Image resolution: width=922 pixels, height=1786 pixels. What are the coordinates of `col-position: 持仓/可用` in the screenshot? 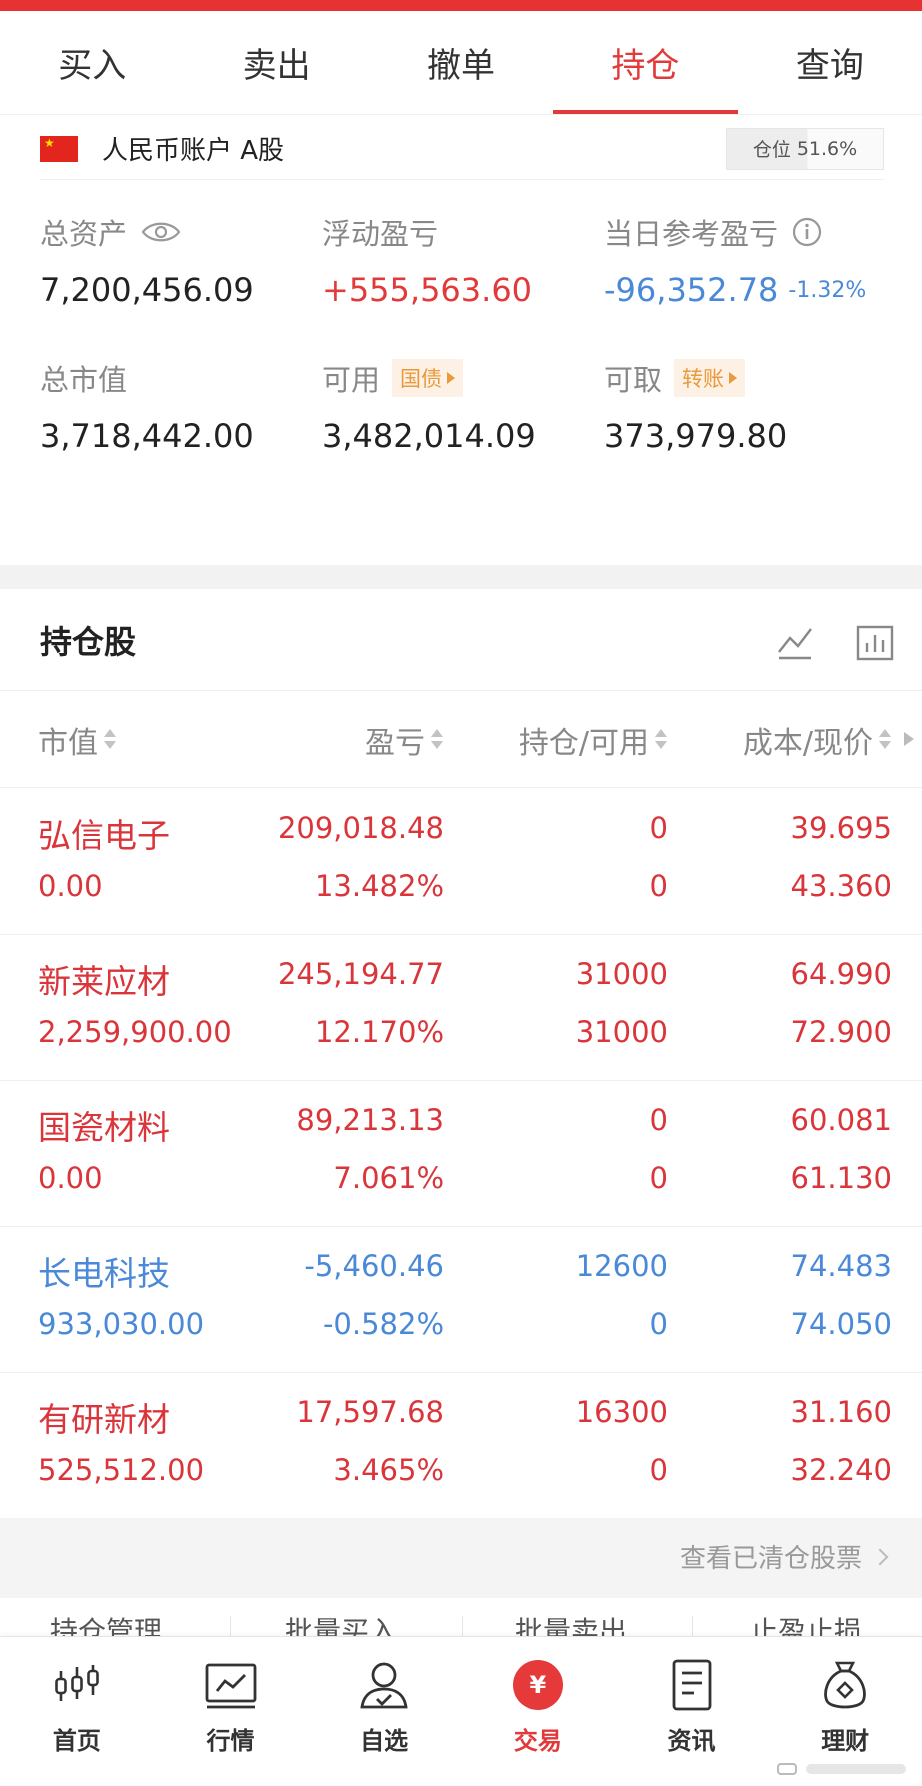 It's located at (593, 740).